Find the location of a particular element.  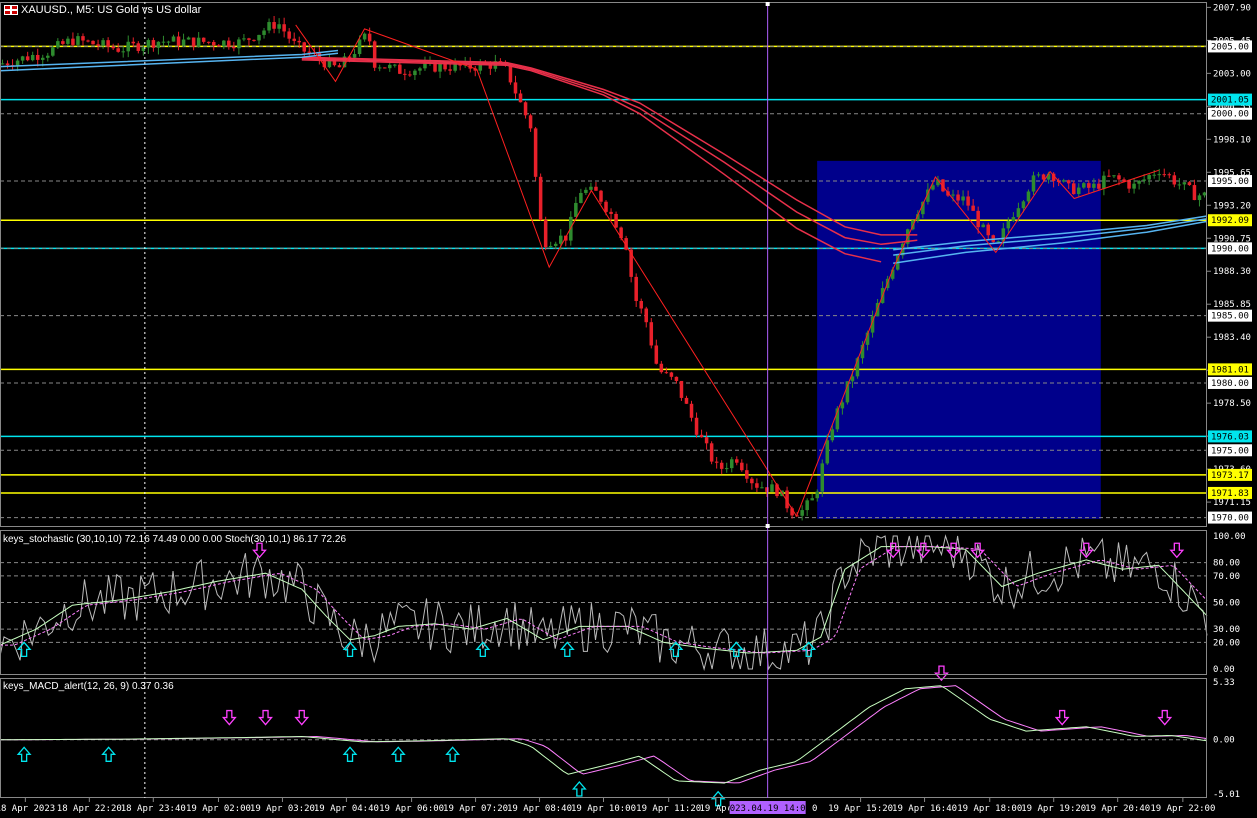

price-tag-label: 1973.17 is located at coordinates (1230, 476).